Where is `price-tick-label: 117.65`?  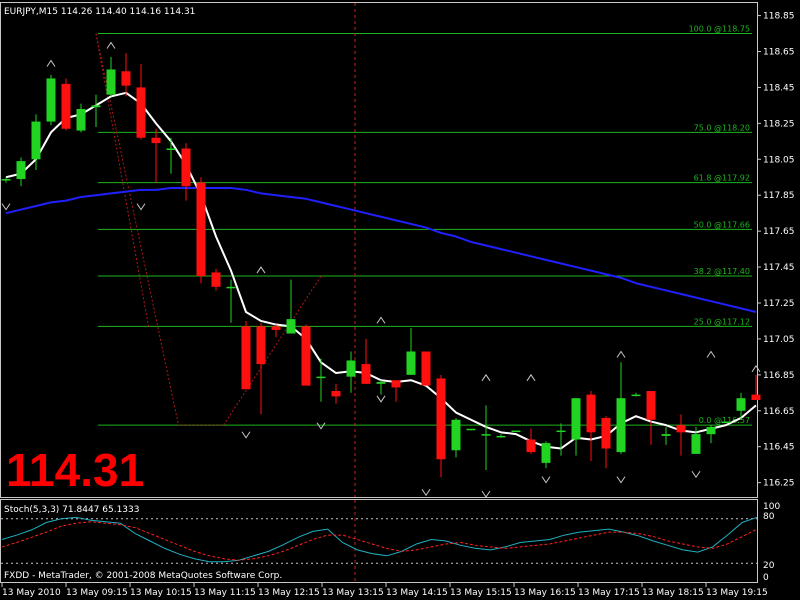
price-tick-label: 117.65 is located at coordinates (779, 232).